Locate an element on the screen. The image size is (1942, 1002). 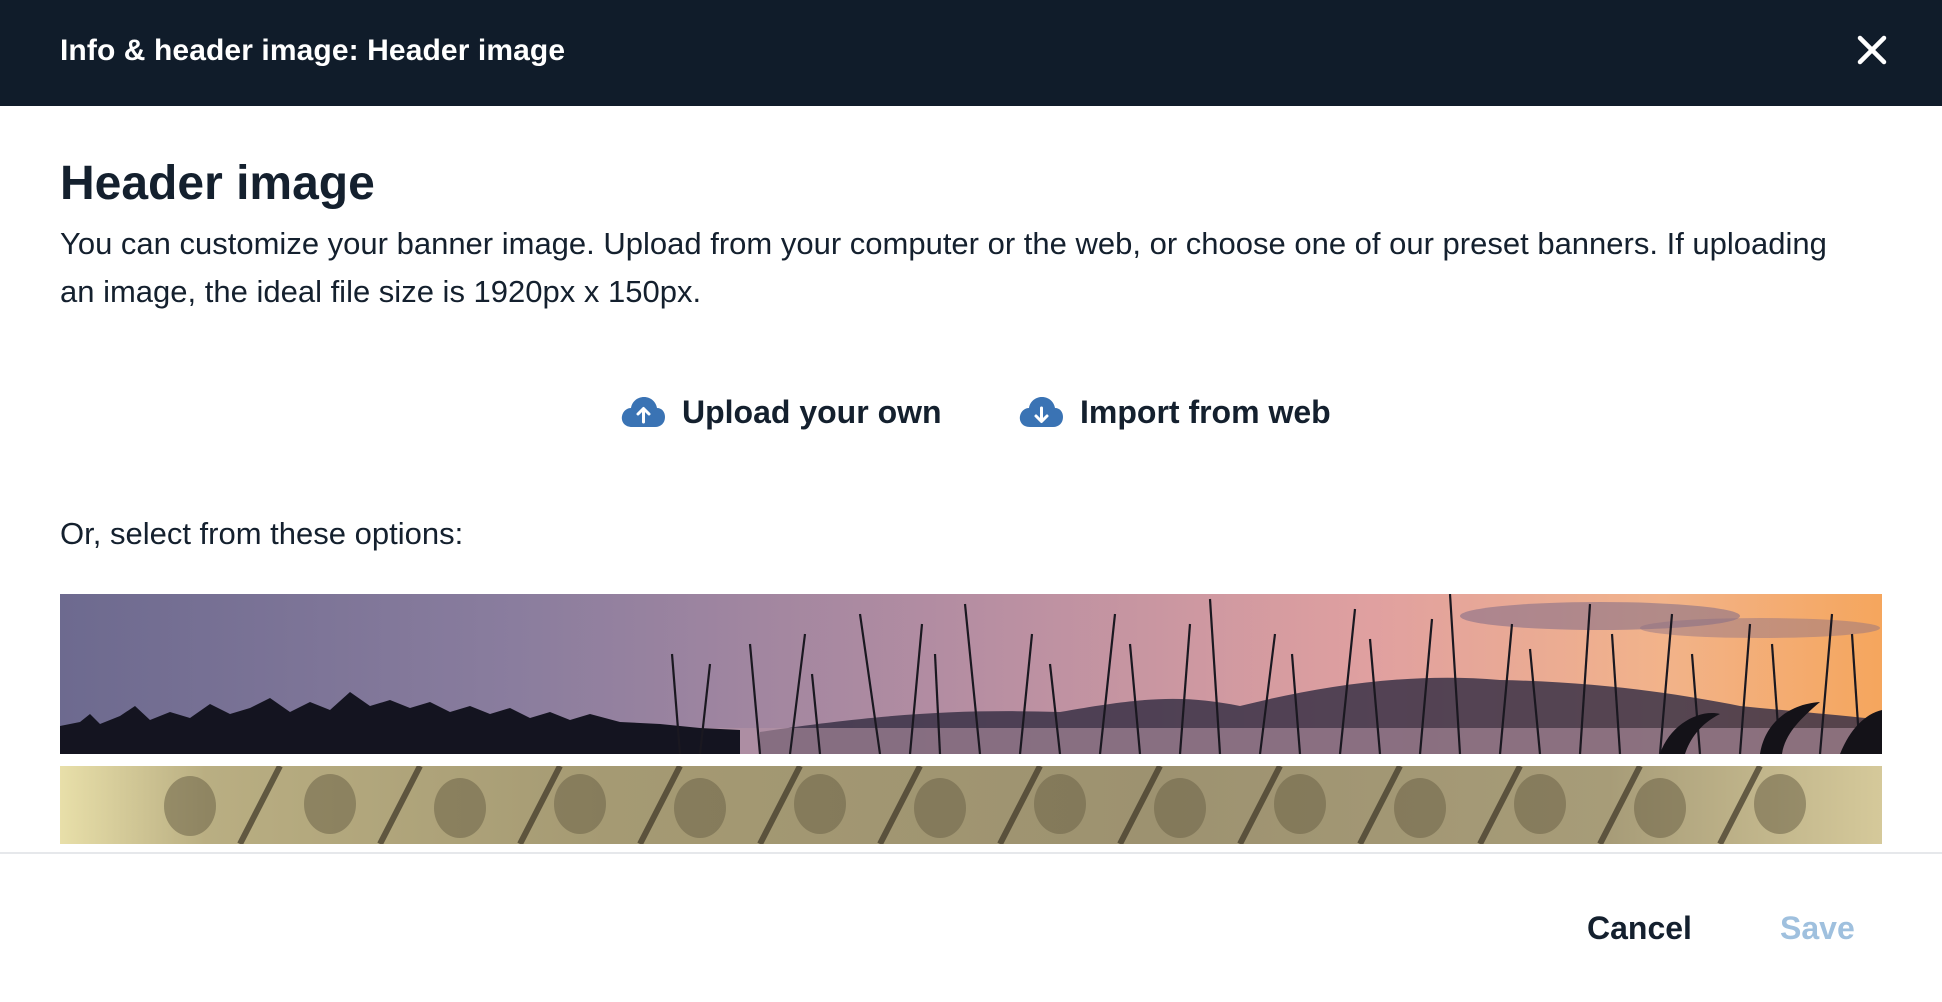
import-from-web-button: Import from web is located at coordinates (1174, 412).